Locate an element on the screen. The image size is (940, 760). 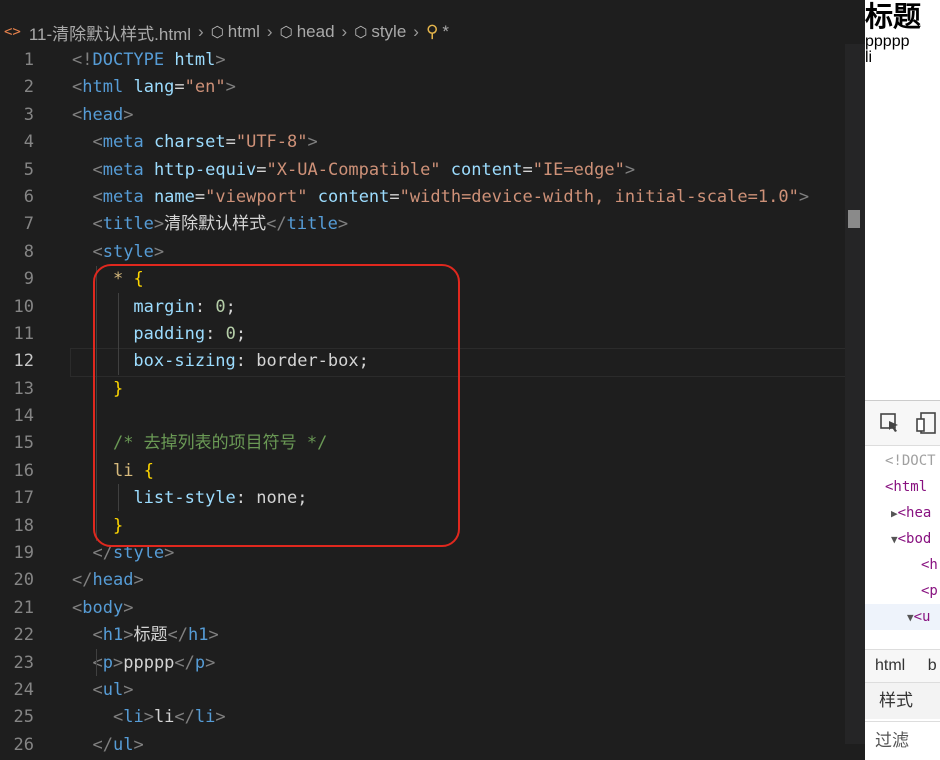
code-text: <p>ppppp</p> is located at coordinates (143, 663).